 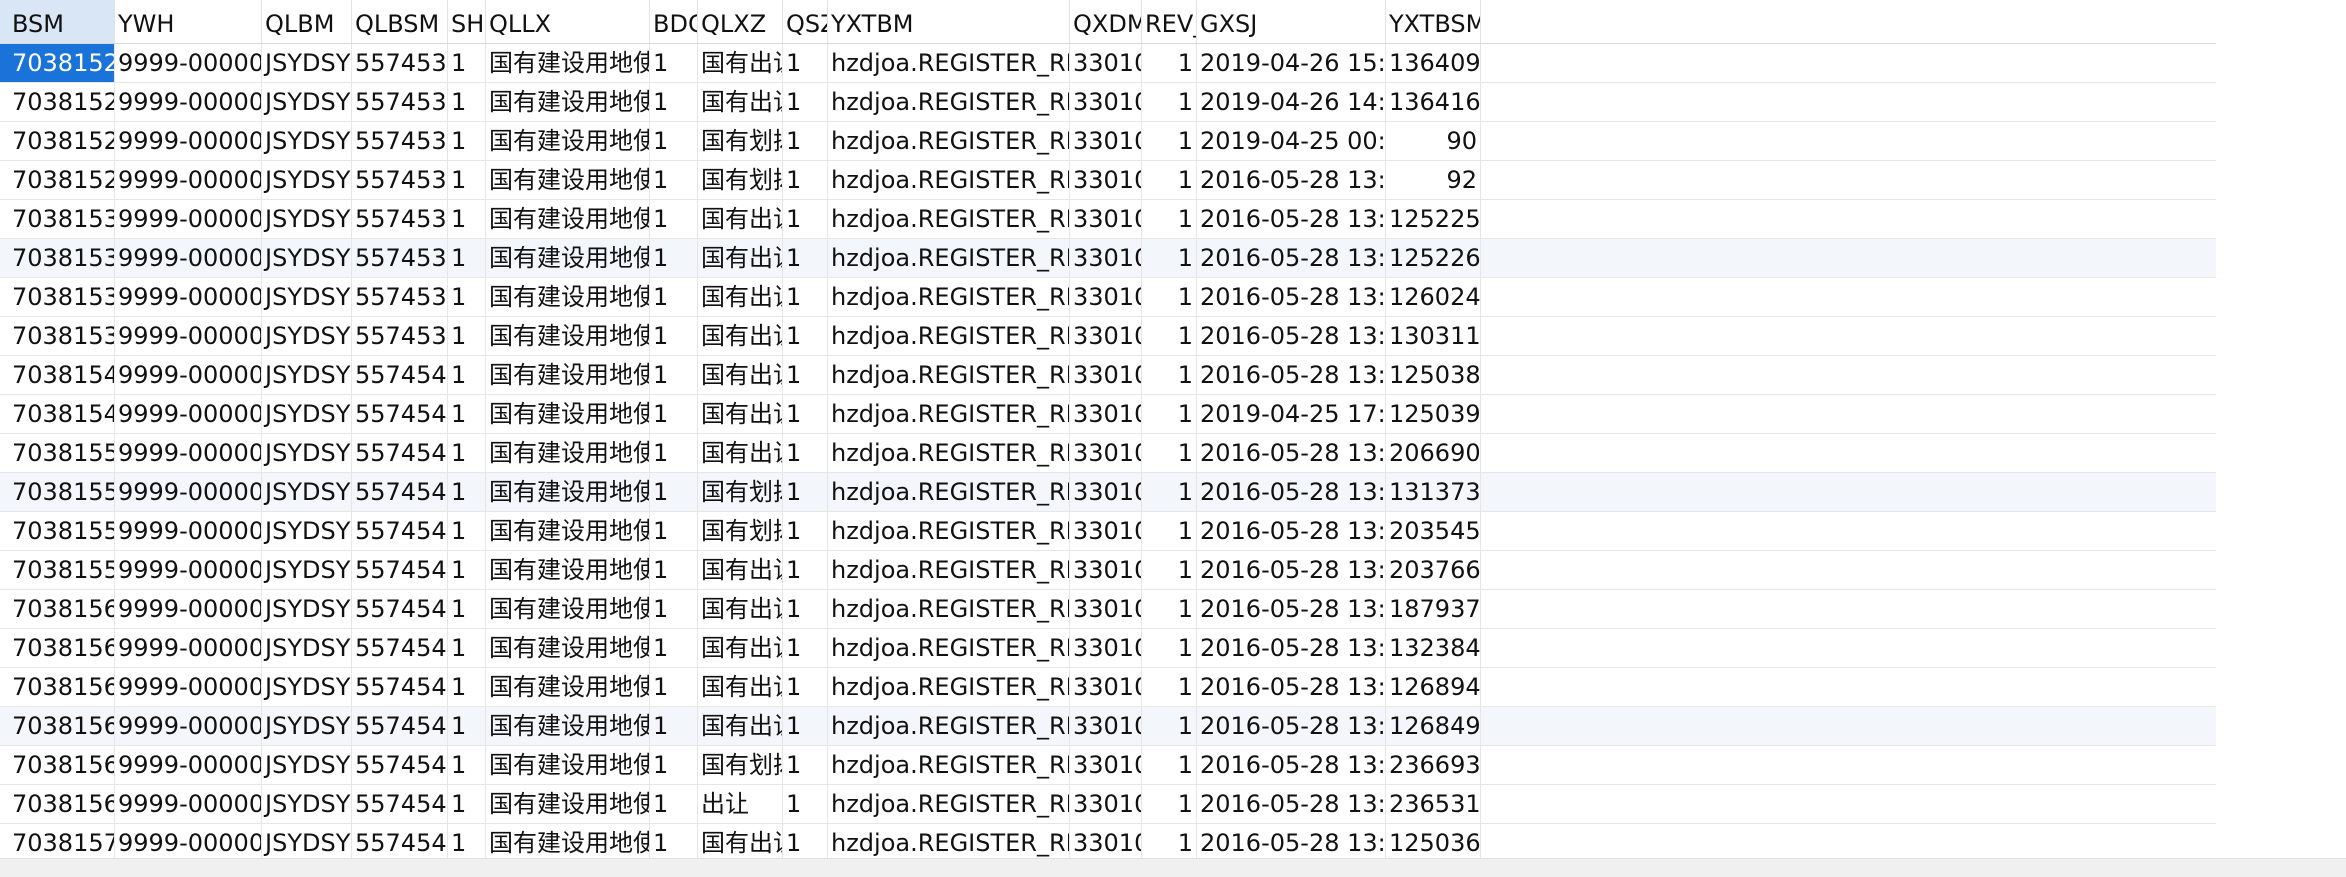 I want to click on cell-bsm: 70381539, so click(x=57, y=336).